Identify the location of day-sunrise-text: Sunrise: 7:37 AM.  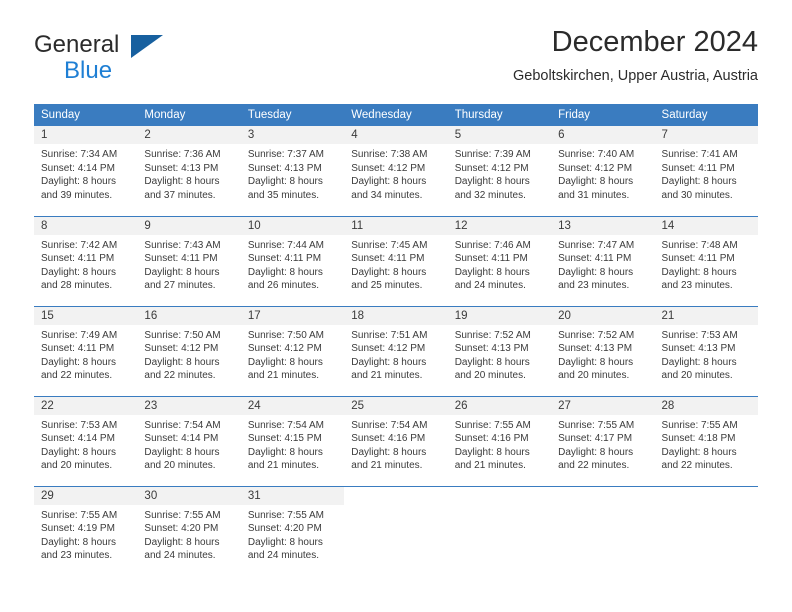
(285, 154).